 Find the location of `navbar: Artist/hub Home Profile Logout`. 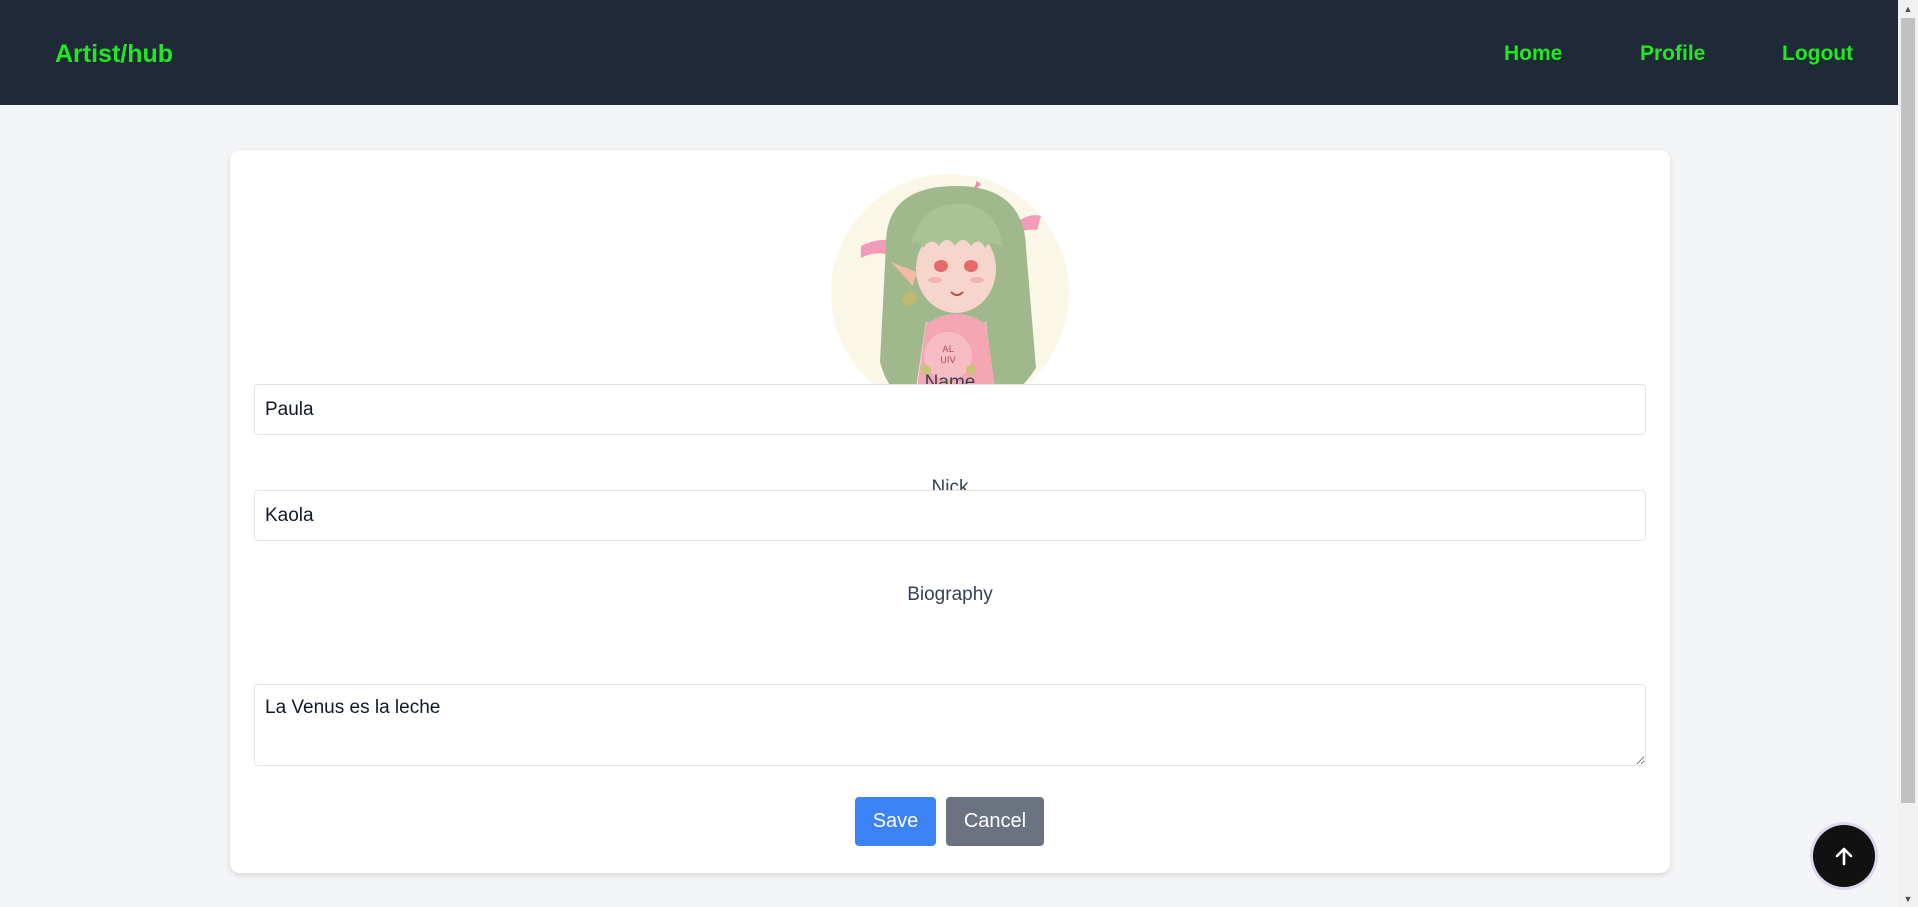

navbar: Artist/hub Home Profile Logout is located at coordinates (949, 52).